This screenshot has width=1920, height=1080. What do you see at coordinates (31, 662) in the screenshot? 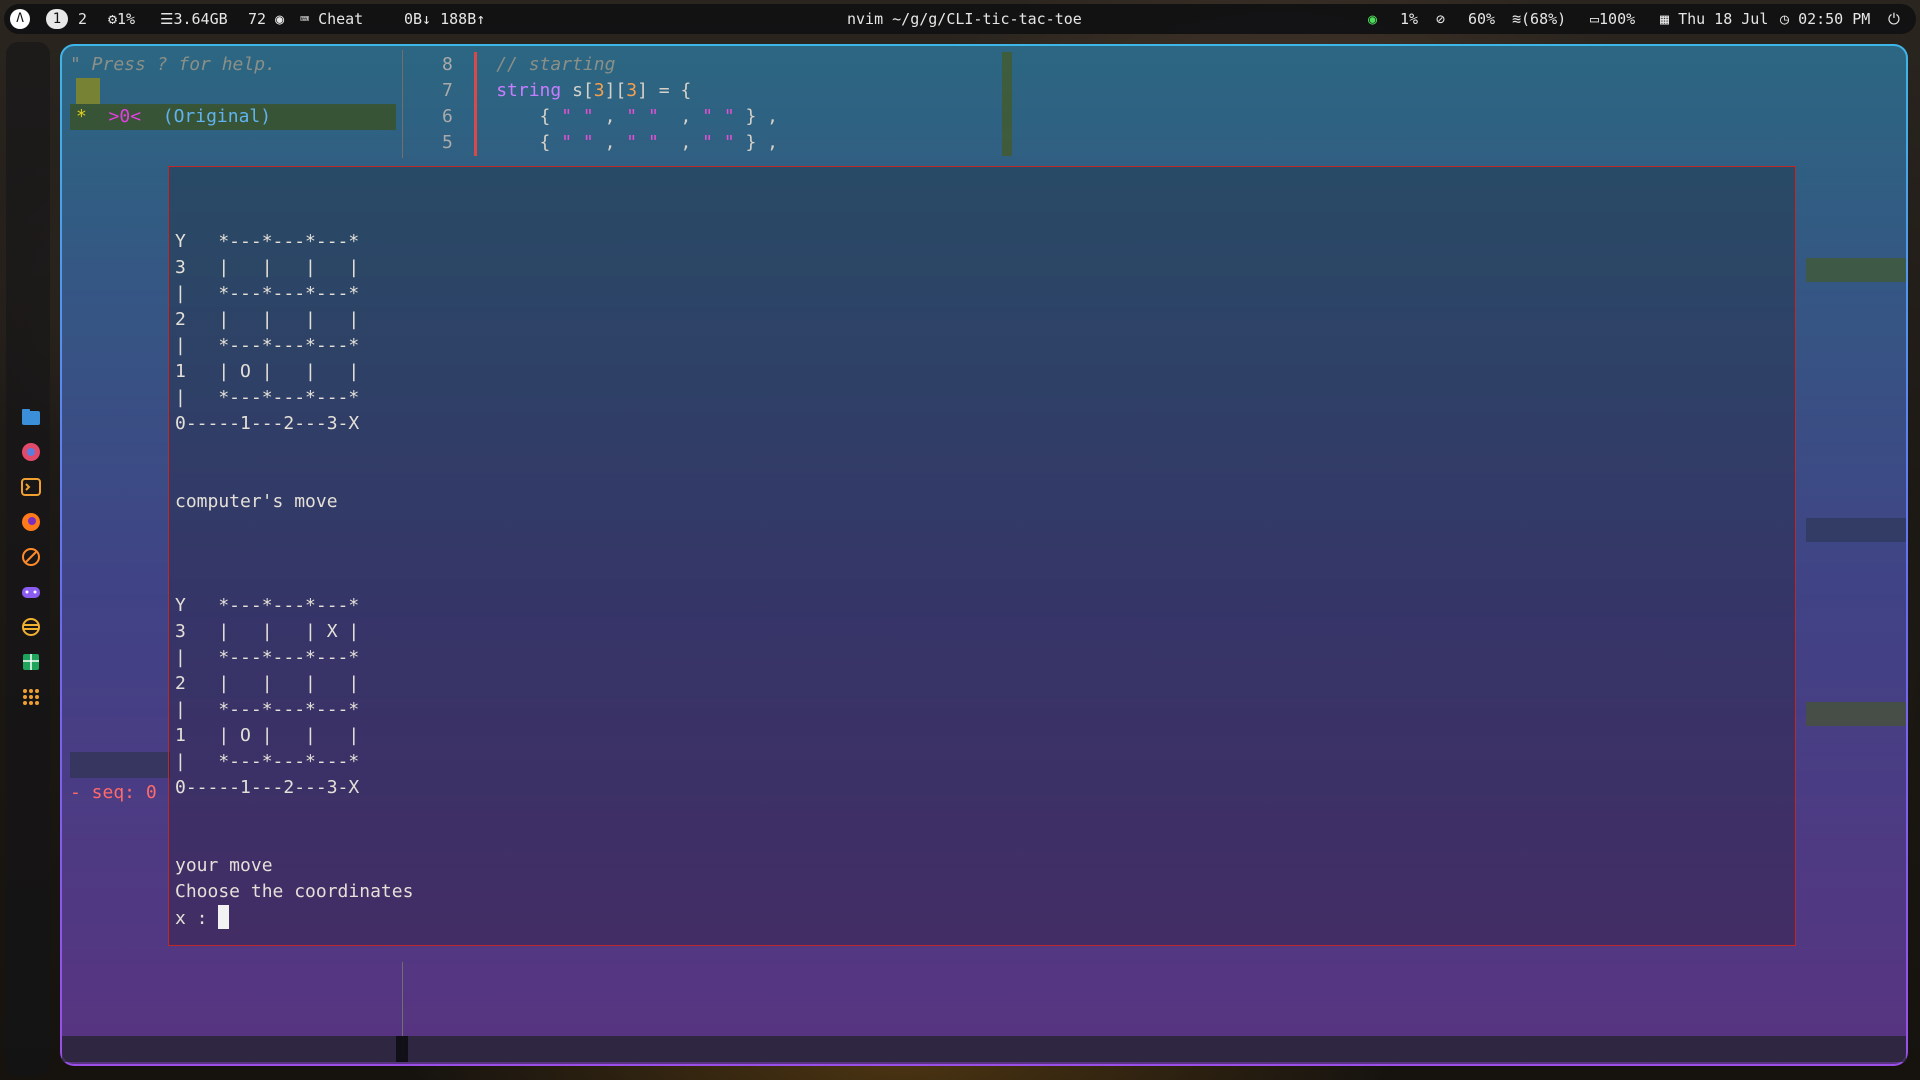
I see `spreadsheet-icon` at bounding box center [31, 662].